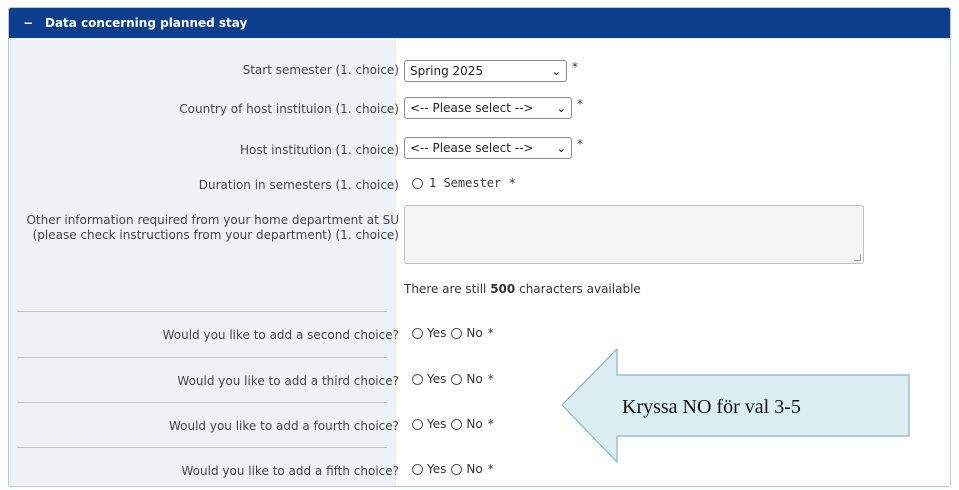  I want to click on start-semester-select: Spring 2025 ⌄, so click(485, 71).